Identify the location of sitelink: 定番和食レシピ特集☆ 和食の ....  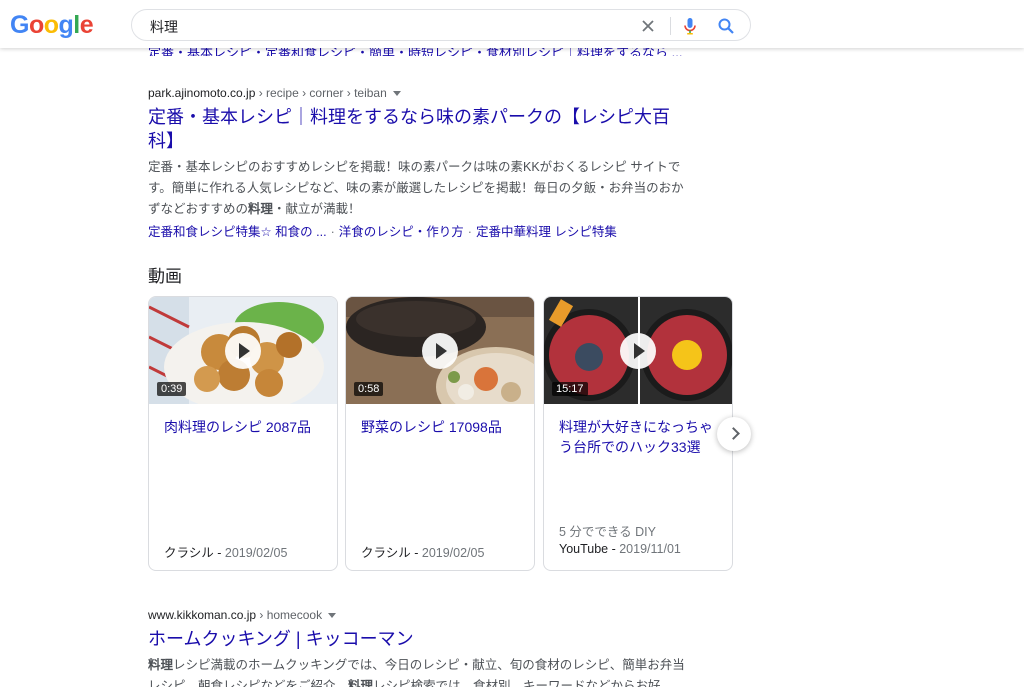
(237, 232).